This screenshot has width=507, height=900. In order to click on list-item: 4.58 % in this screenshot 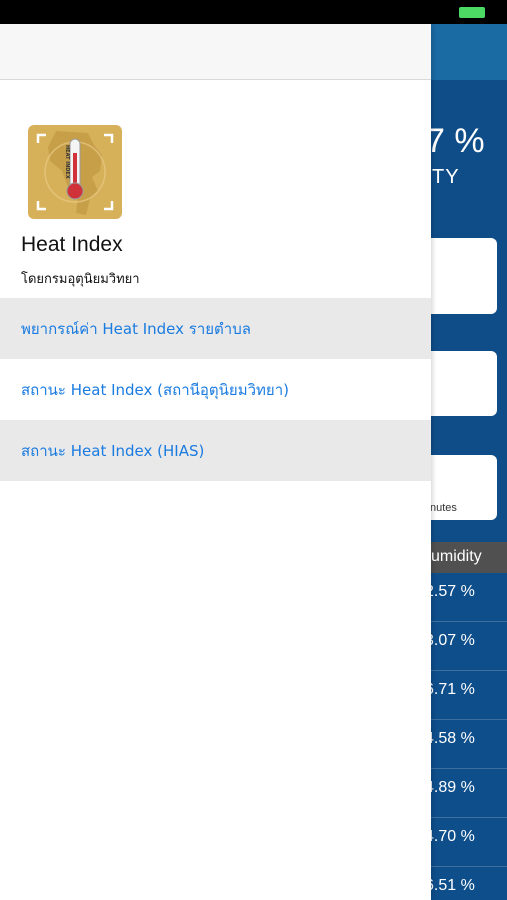, I will do `click(466, 744)`.